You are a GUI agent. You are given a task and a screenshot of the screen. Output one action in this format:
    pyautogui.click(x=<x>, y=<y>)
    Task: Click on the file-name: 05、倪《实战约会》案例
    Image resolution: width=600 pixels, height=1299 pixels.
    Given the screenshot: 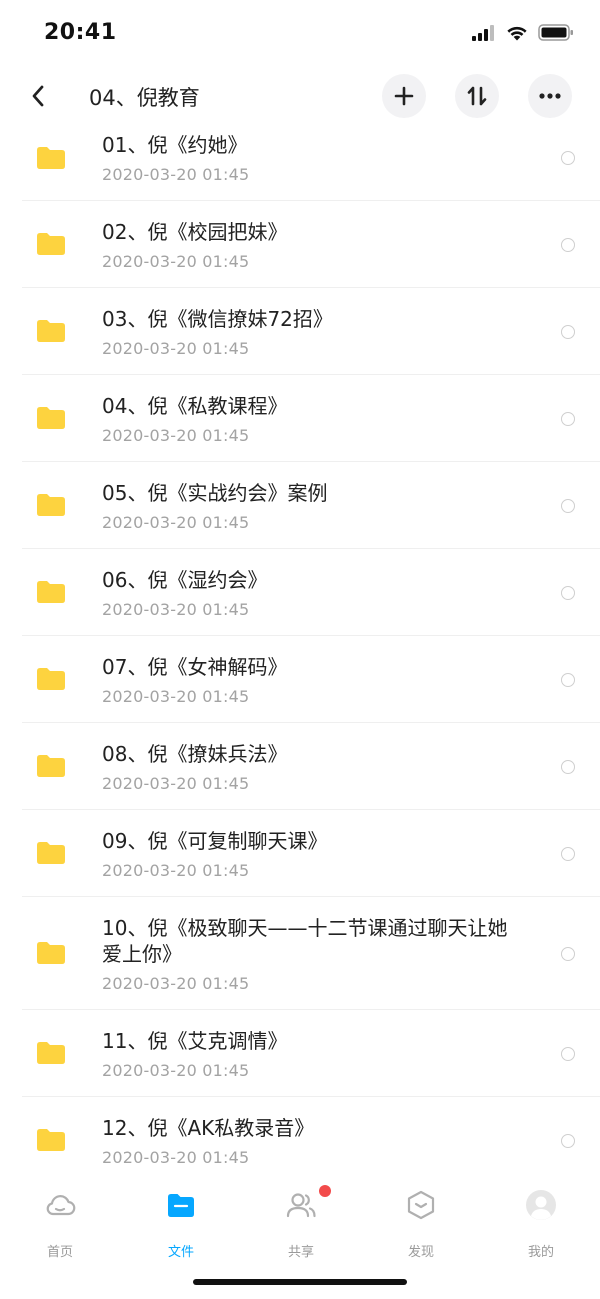 What is the action you would take?
    pyautogui.click(x=215, y=493)
    